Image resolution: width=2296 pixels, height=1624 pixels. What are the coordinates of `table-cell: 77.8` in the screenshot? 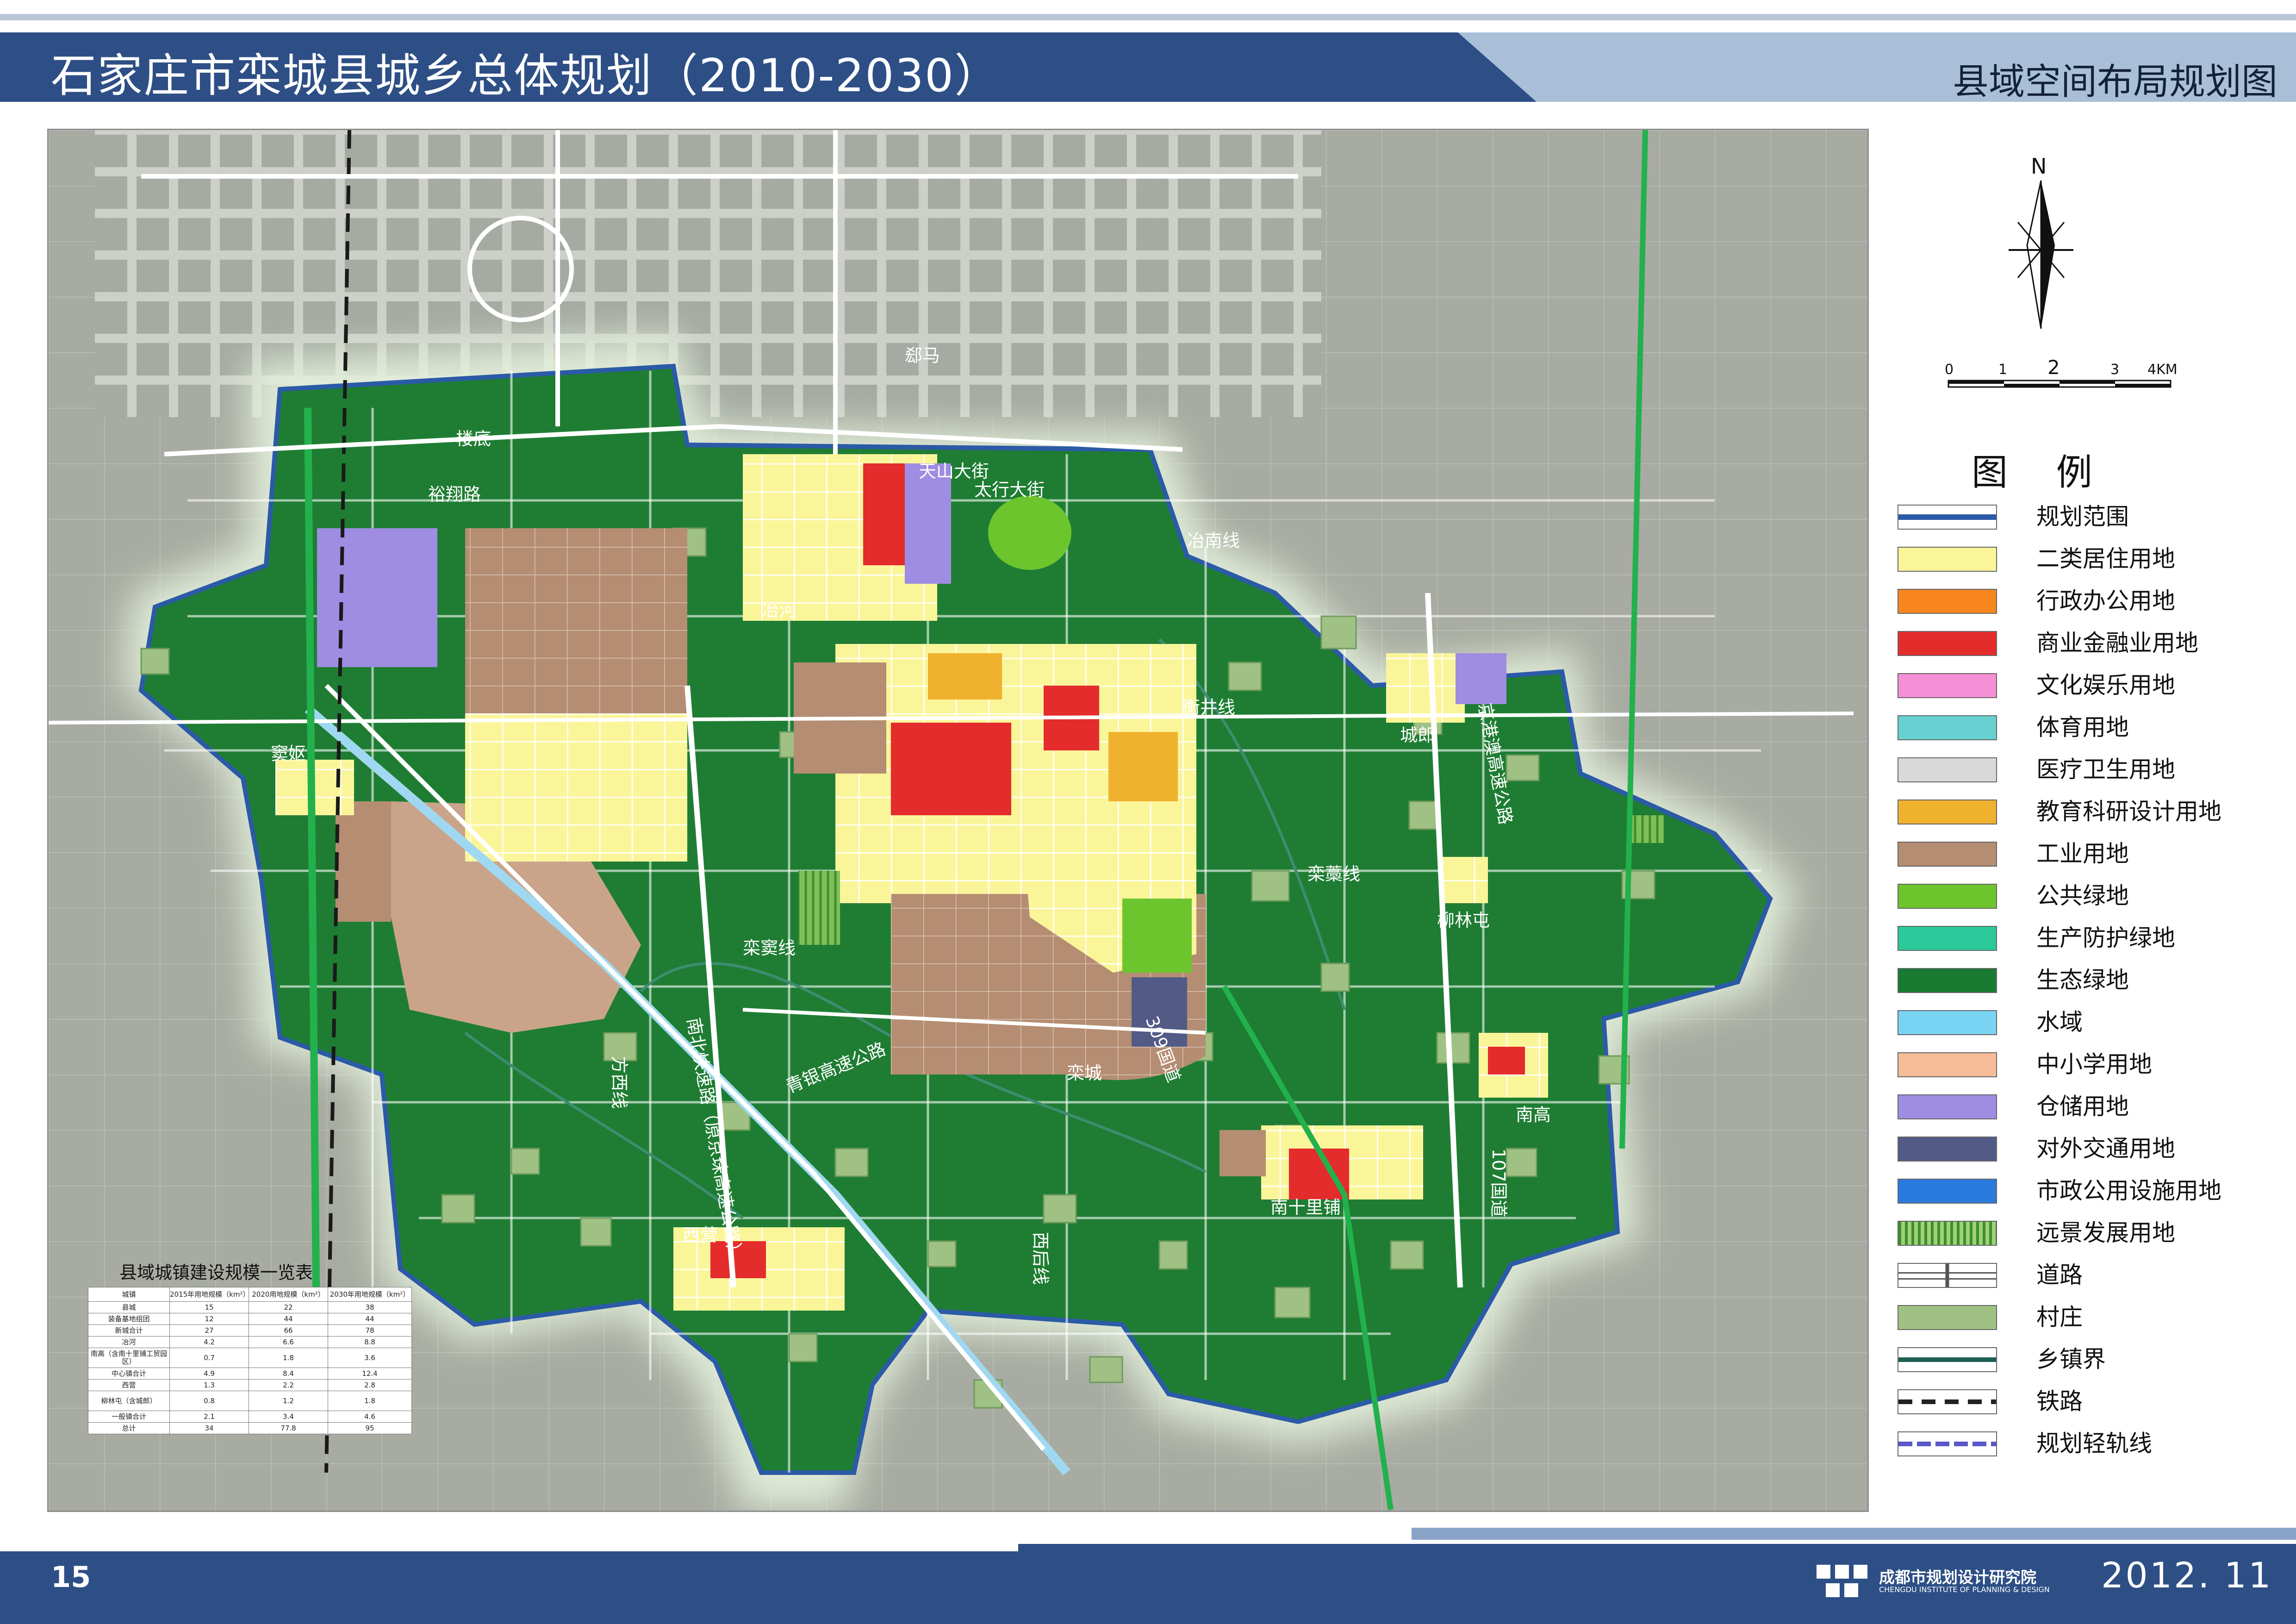 It's located at (288, 1428).